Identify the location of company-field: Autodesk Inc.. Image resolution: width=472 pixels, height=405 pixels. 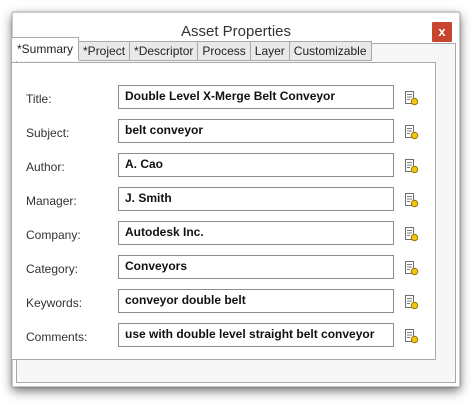
(256, 233).